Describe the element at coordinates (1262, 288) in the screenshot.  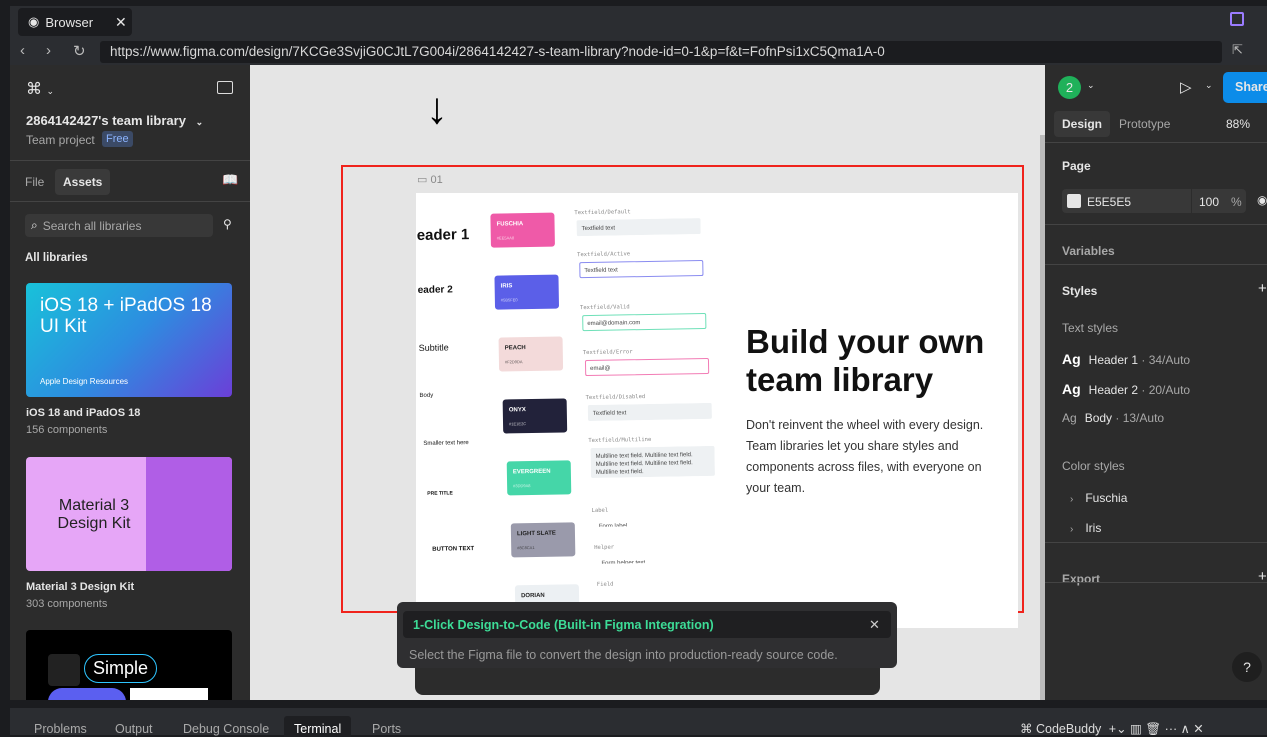
I see `add-style-icon: +` at that location.